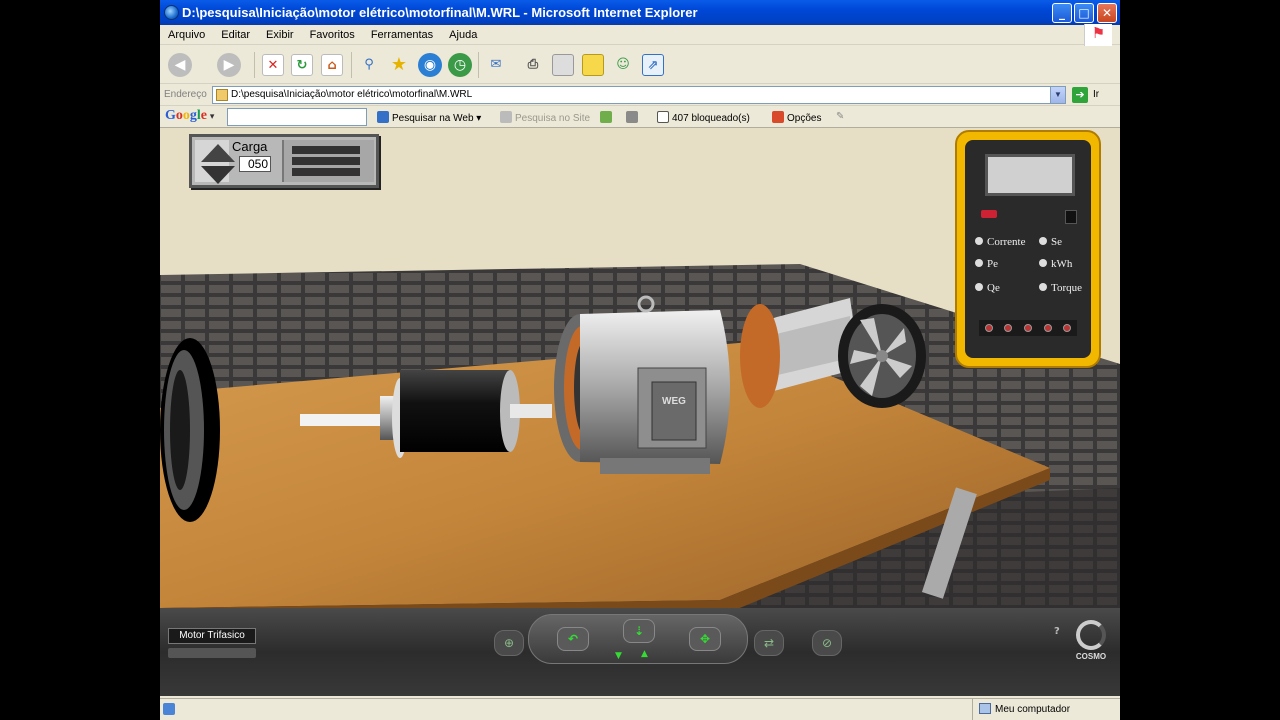 The image size is (1280, 720). Describe the element at coordinates (218, 175) in the screenshot. I see `load-decrease-button` at that location.